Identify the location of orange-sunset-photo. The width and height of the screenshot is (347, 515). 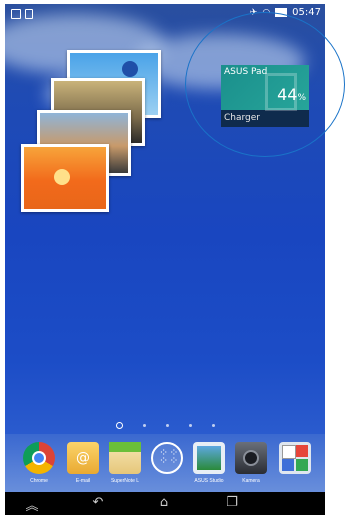
(65, 178).